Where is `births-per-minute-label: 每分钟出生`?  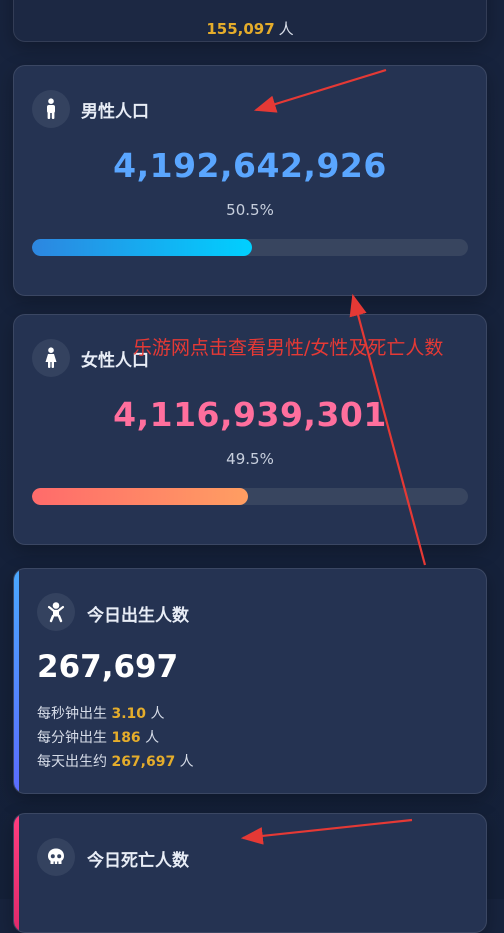 births-per-minute-label: 每分钟出生 is located at coordinates (72, 738).